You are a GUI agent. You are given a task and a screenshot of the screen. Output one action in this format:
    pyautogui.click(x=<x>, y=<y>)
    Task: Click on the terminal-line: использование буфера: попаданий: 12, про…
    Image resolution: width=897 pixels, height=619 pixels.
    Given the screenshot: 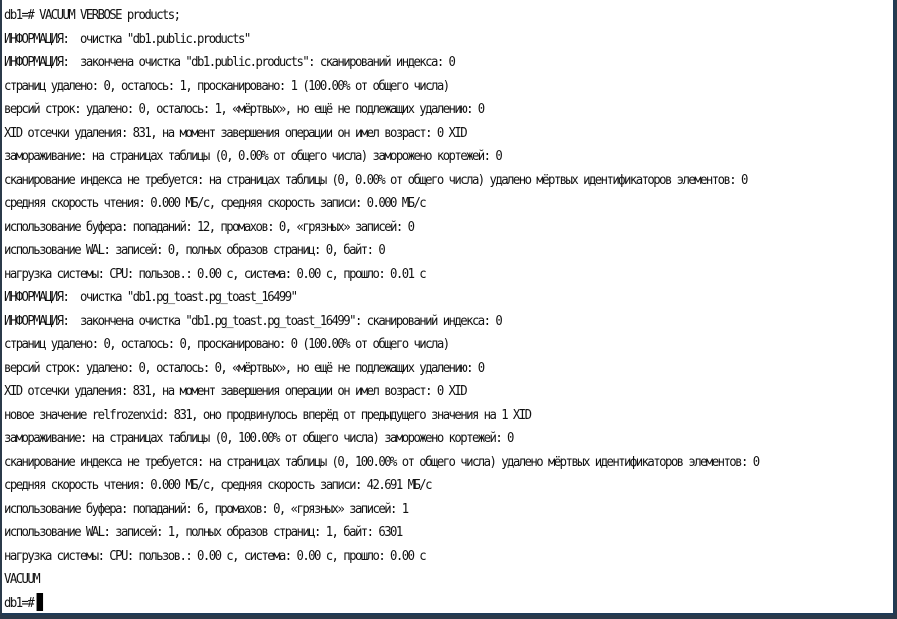 What is the action you would take?
    pyautogui.click(x=209, y=227)
    